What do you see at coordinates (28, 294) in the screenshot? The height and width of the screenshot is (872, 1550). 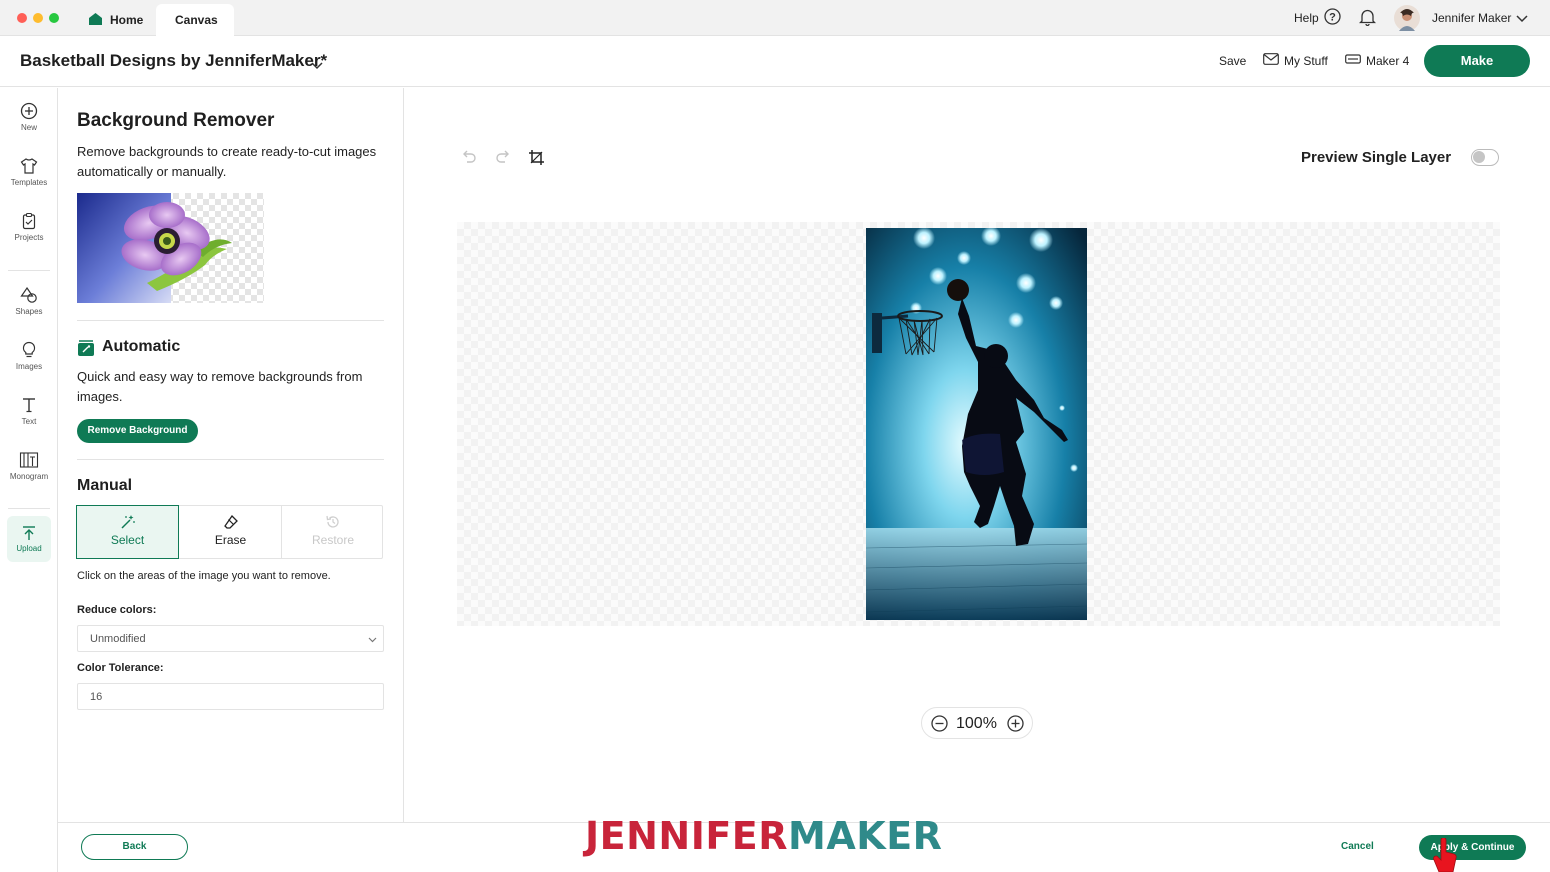 I see `shapes-icon` at bounding box center [28, 294].